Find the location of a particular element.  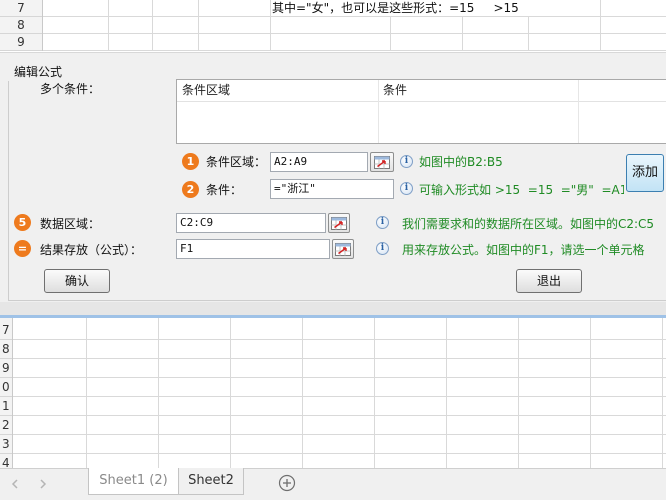

chevron-right-icon is located at coordinates (43, 484).